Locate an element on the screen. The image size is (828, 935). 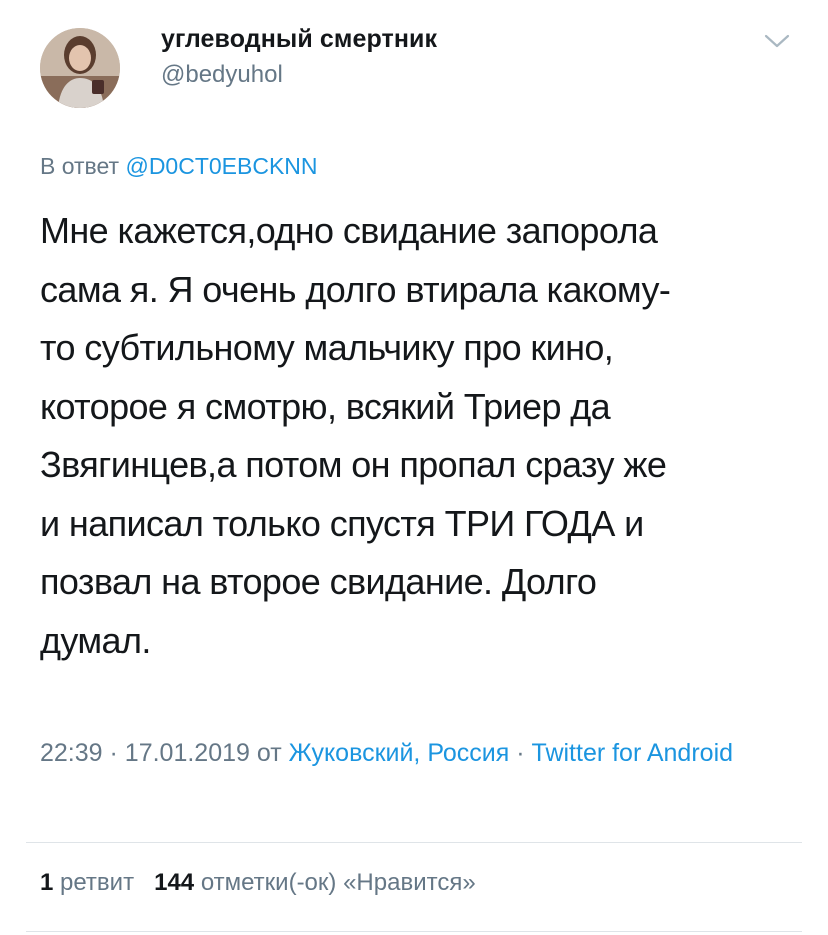
retweets-count: 1 is located at coordinates (47, 882).